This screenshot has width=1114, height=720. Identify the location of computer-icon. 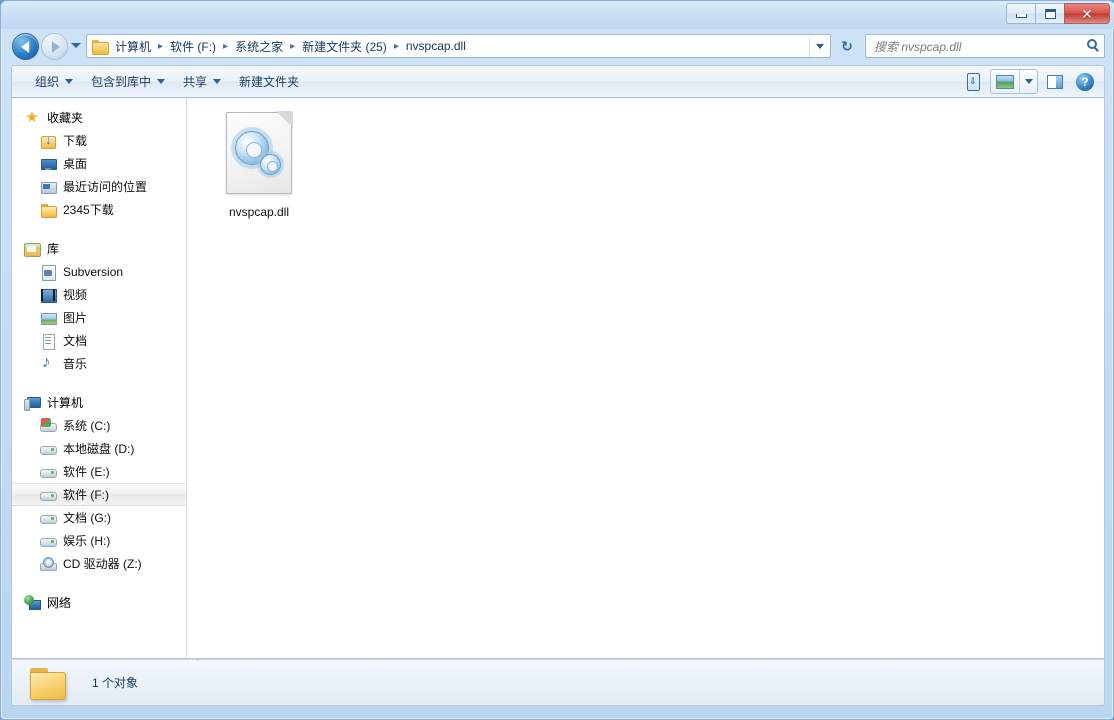
(32, 403).